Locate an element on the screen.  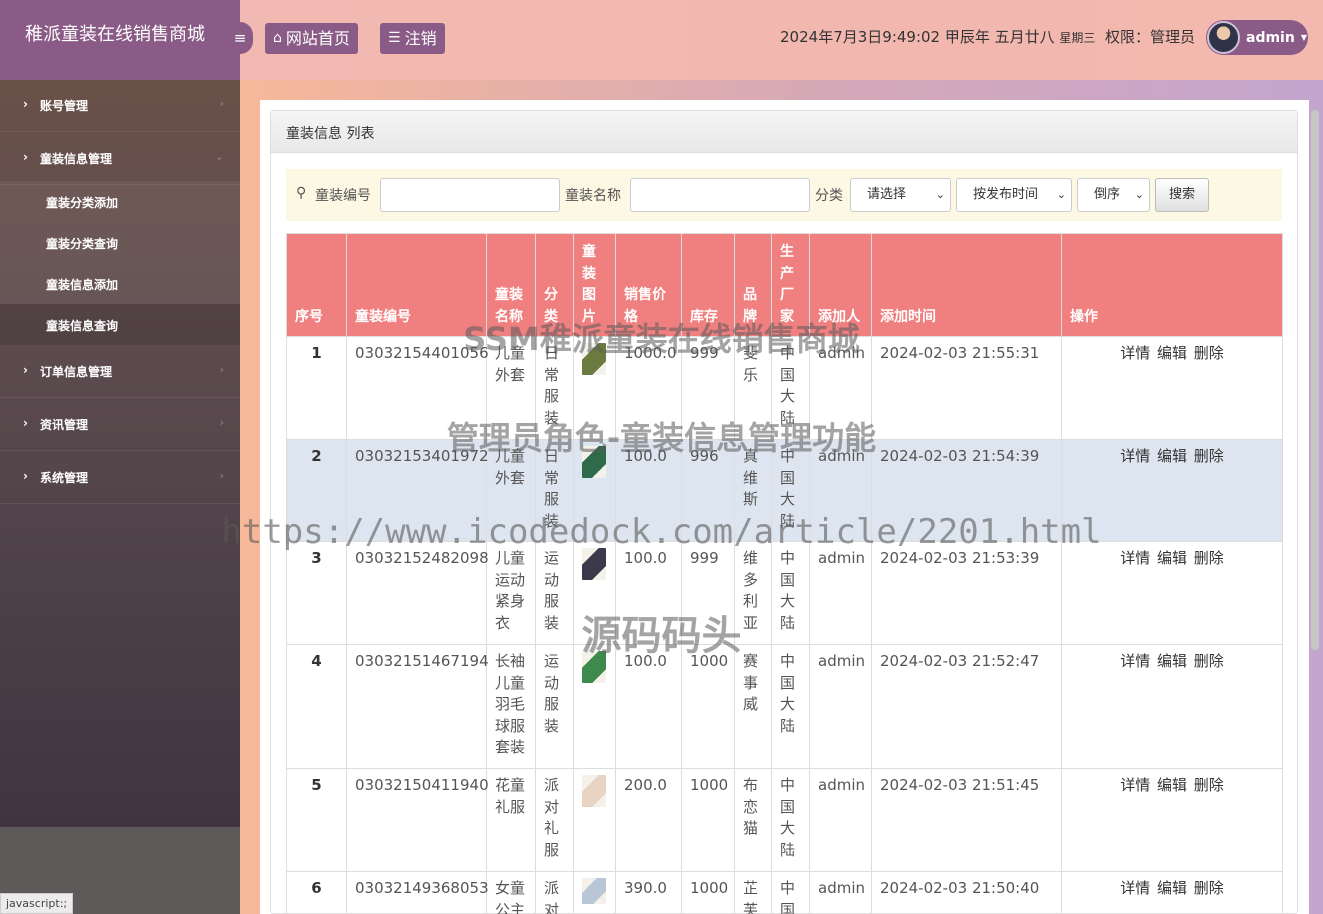
cell-index: 3 is located at coordinates (316, 593).